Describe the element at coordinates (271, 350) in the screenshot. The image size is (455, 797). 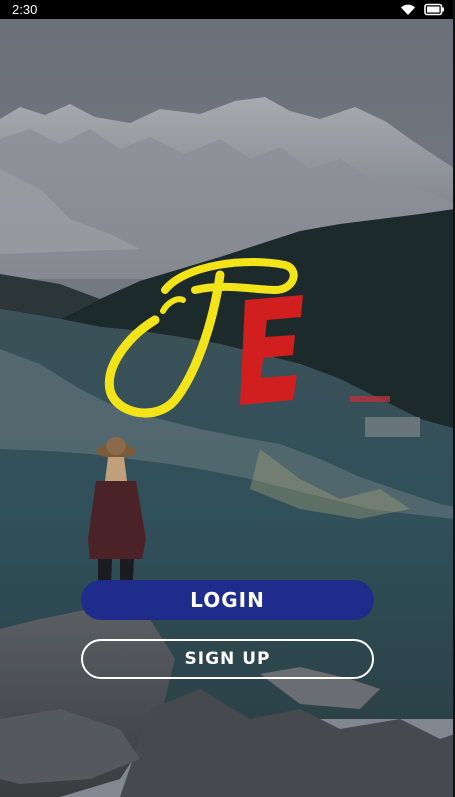
I see `logo-letter-e` at that location.